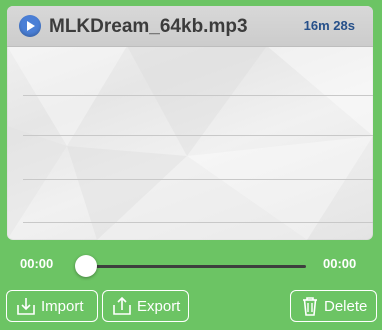 This screenshot has width=382, height=330. Describe the element at coordinates (122, 305) in the screenshot. I see `export-icon` at that location.